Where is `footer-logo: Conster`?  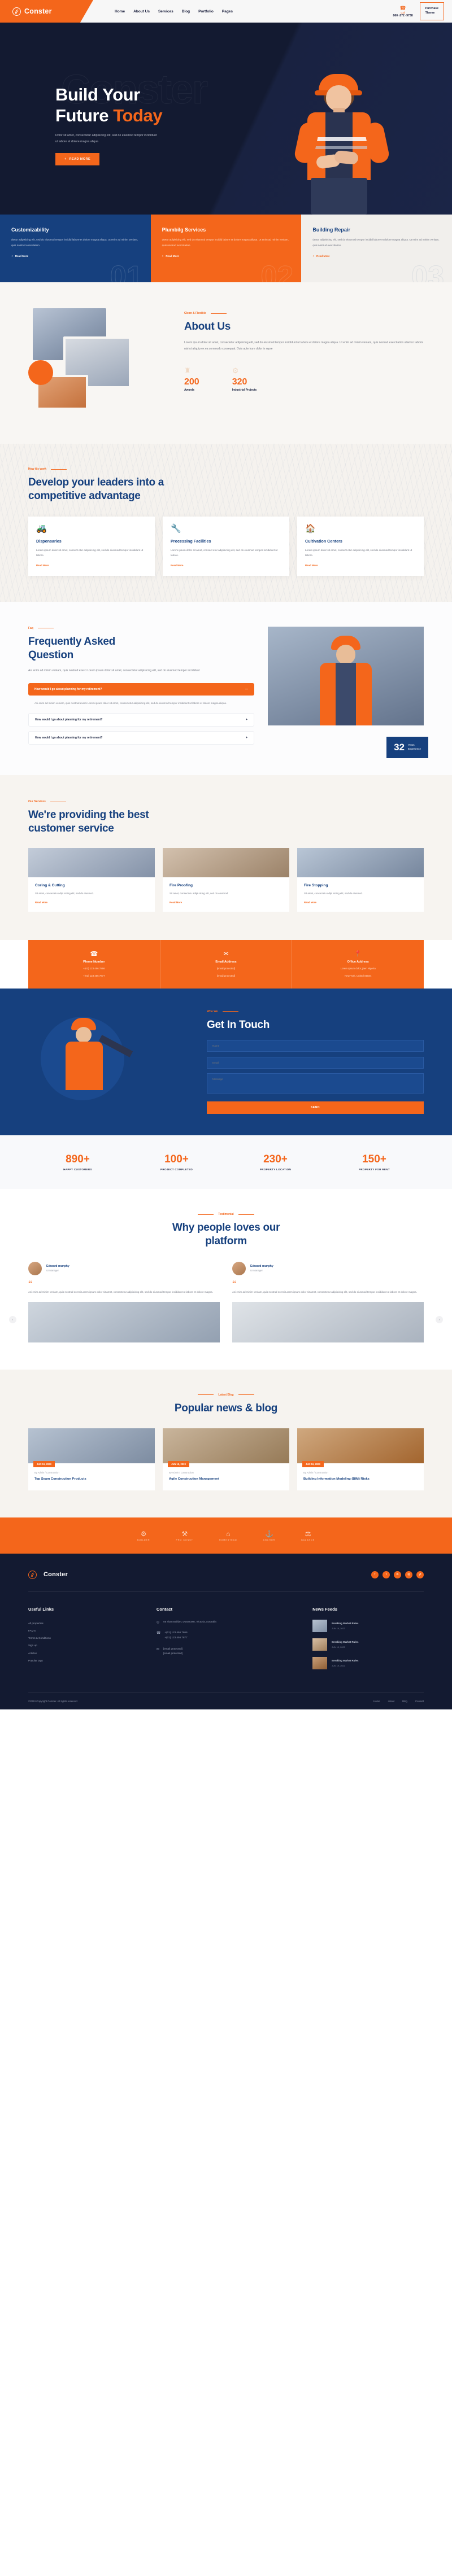
footer-logo: Conster is located at coordinates (48, 1574).